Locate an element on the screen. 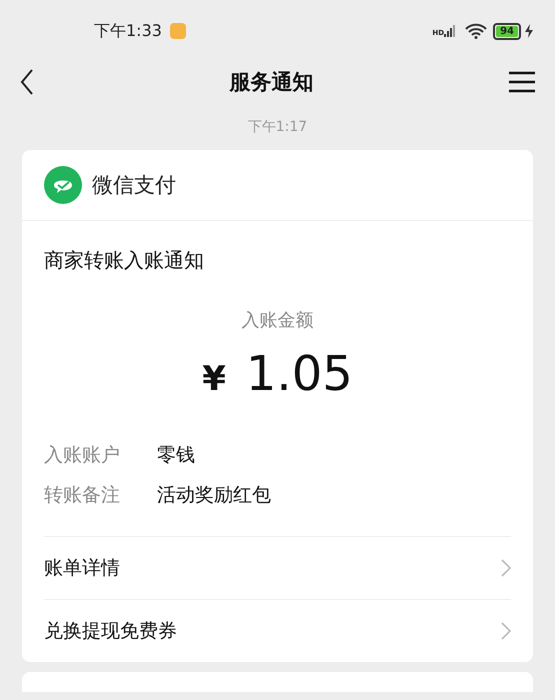 The width and height of the screenshot is (555, 700). back-icon is located at coordinates (27, 82).